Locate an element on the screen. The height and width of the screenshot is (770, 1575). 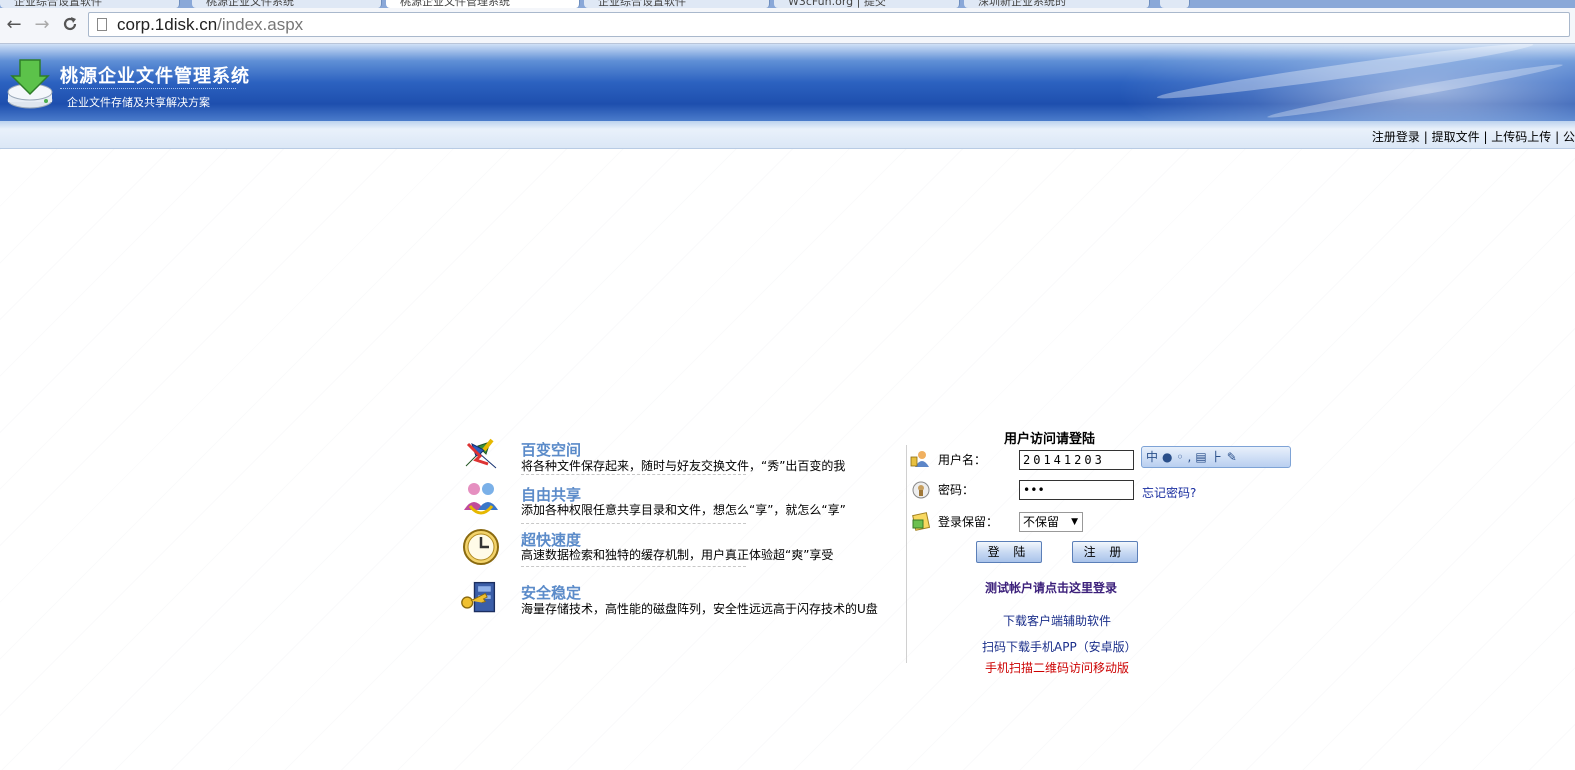
download-logo-icon is located at coordinates (30, 84).